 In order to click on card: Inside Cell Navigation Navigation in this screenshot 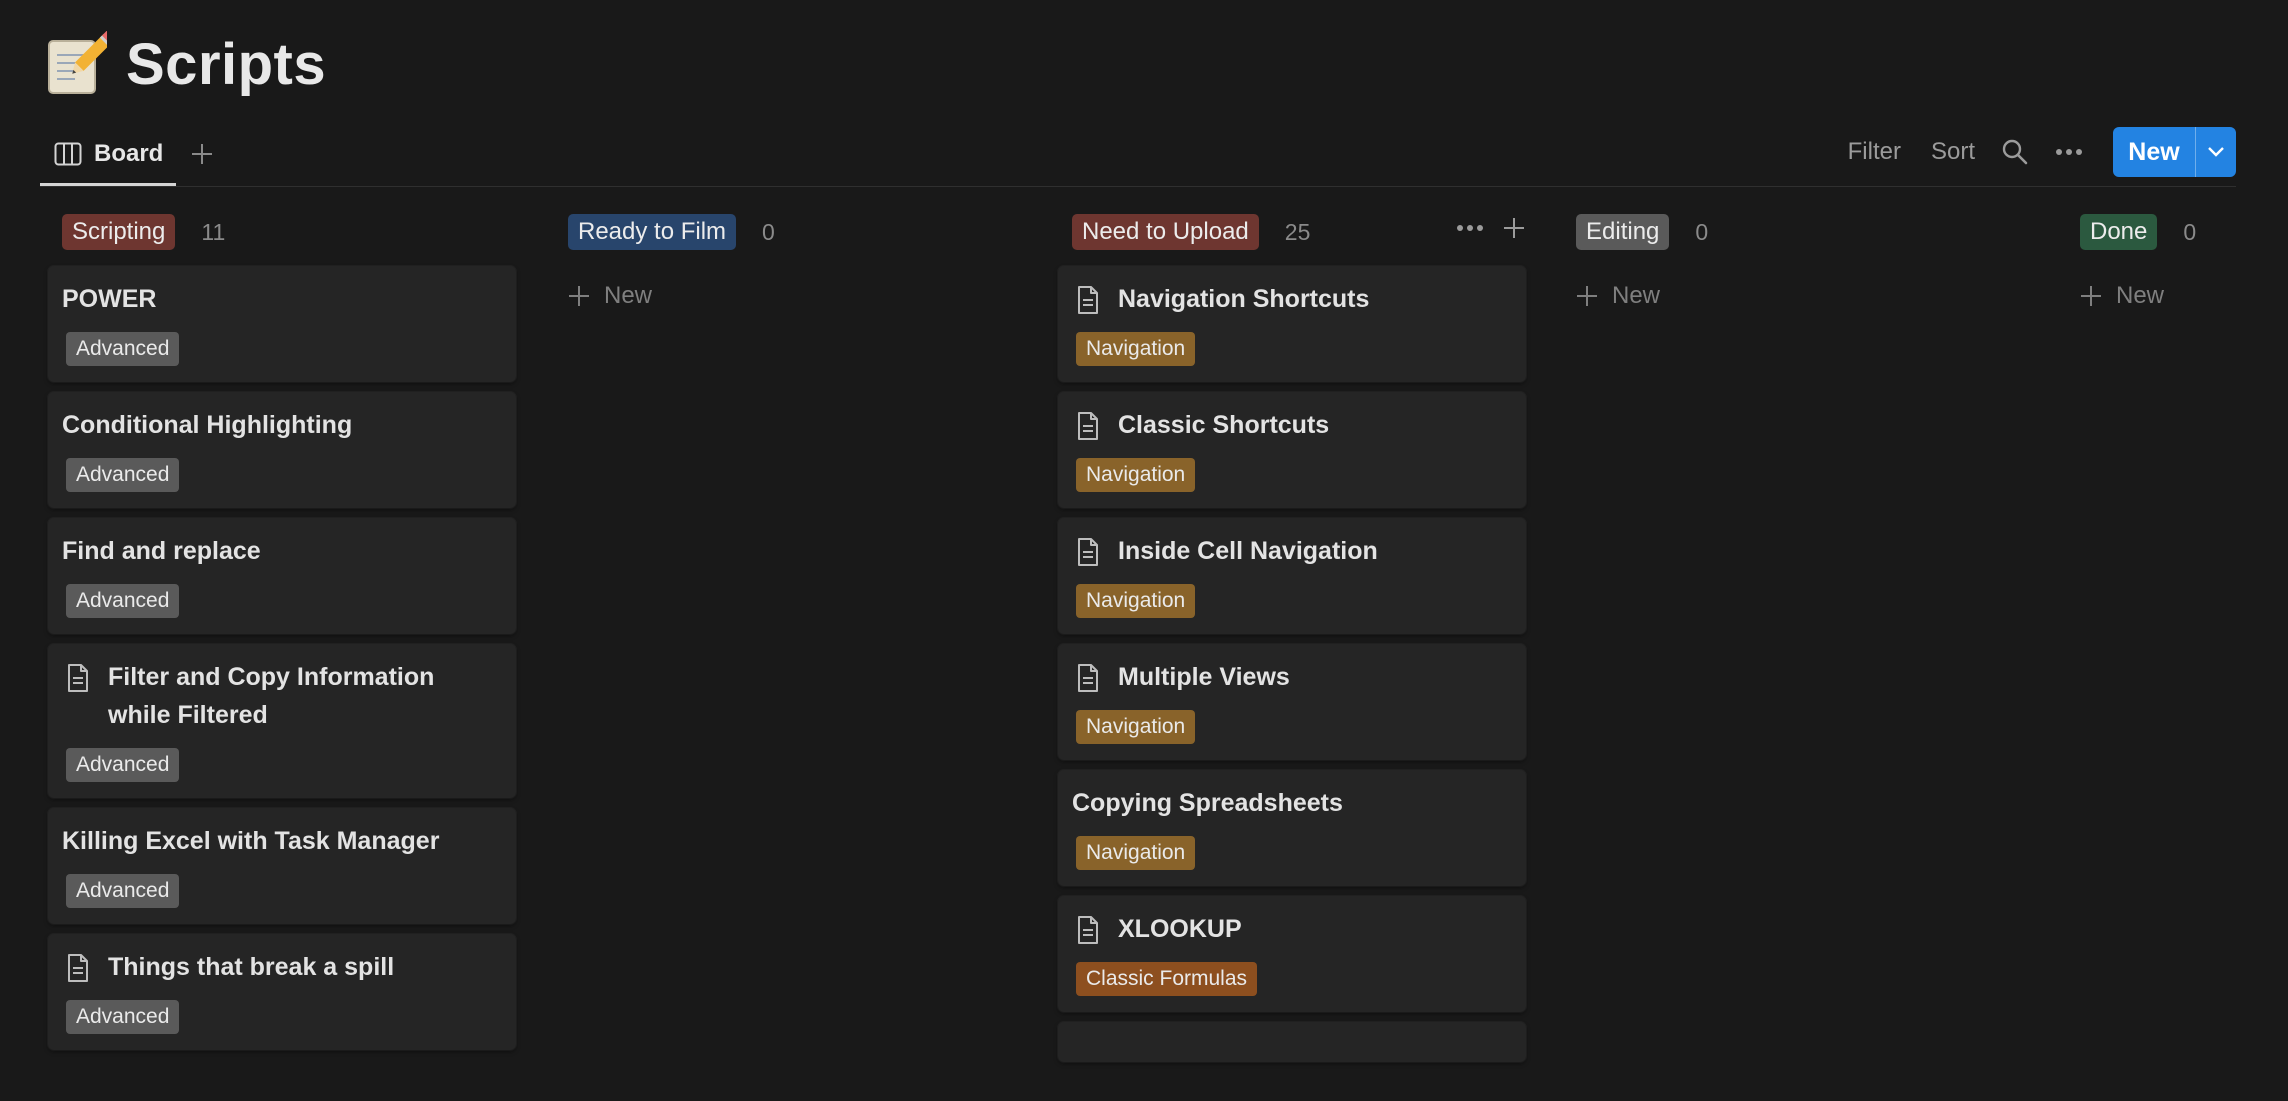, I will do `click(1292, 576)`.